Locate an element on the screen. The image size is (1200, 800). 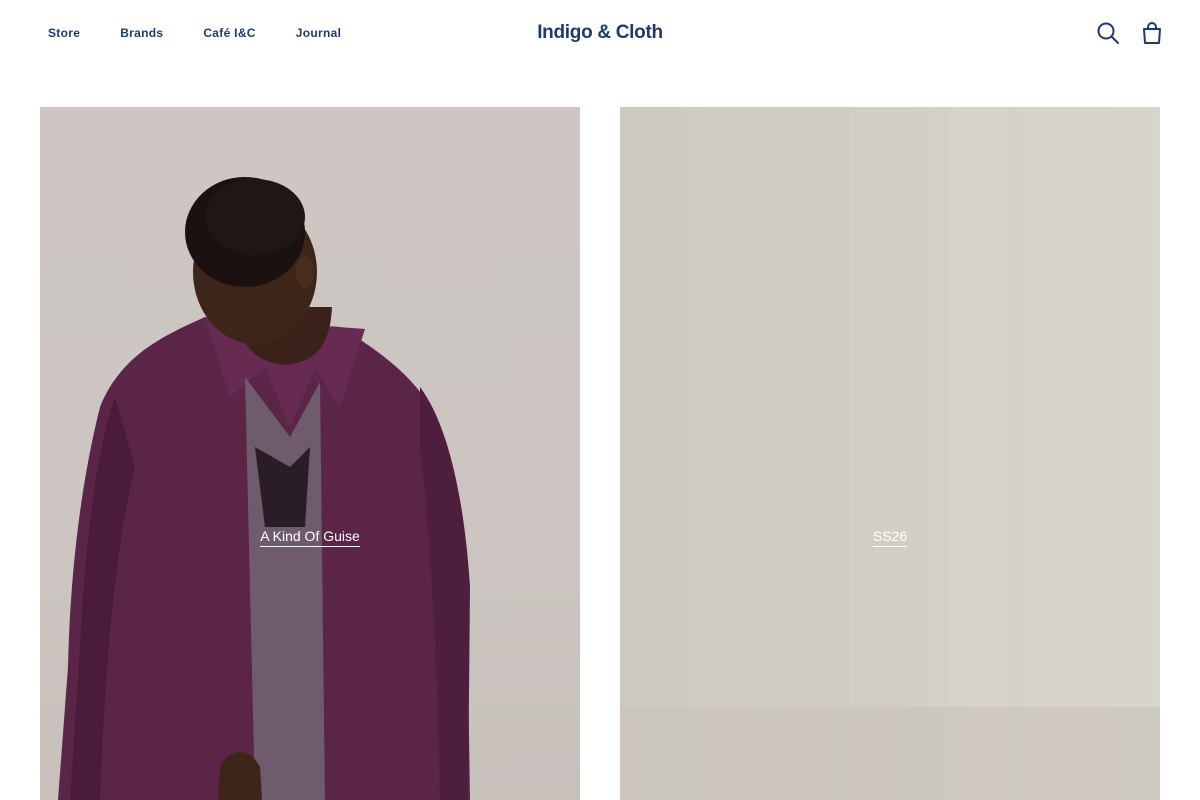
tile-label-container: A Kind Of Guise is located at coordinates (310, 536).